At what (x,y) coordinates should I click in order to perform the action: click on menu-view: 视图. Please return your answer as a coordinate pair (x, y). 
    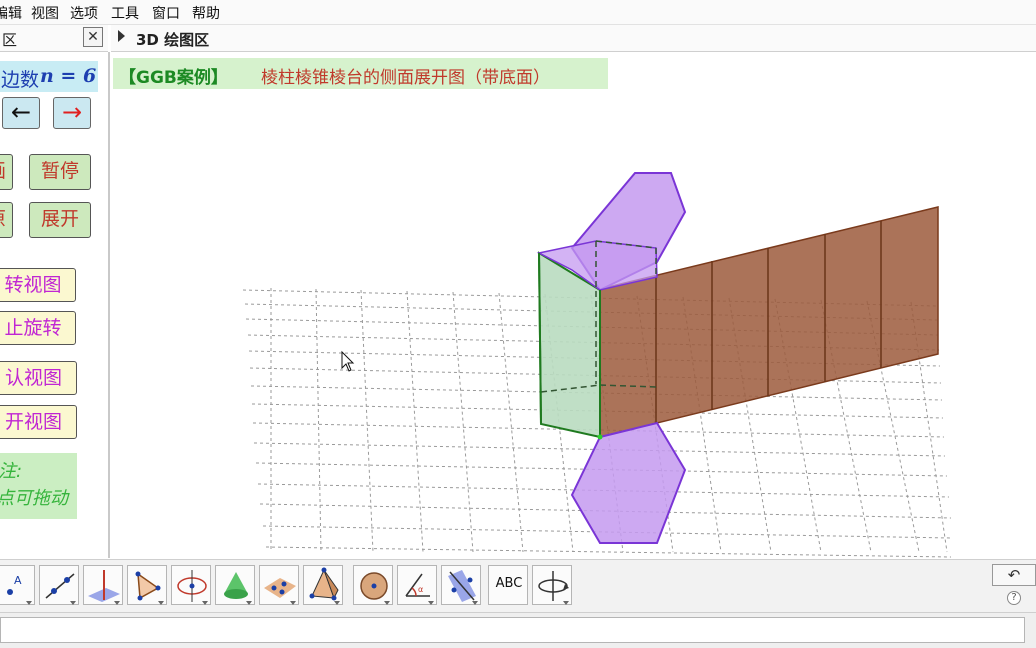
    Looking at the image, I should click on (45, 13).